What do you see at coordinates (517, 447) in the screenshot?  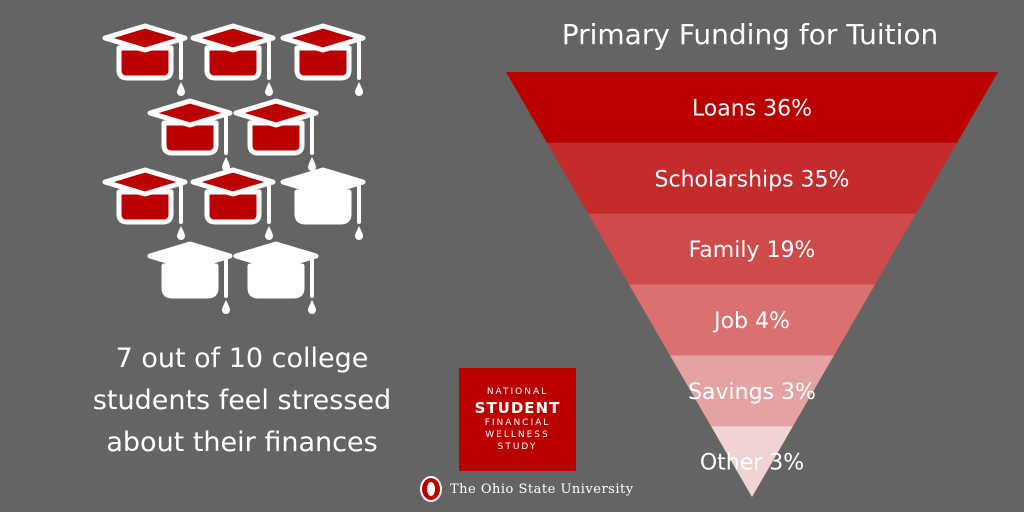 I see `logo-line-study: STUDY` at bounding box center [517, 447].